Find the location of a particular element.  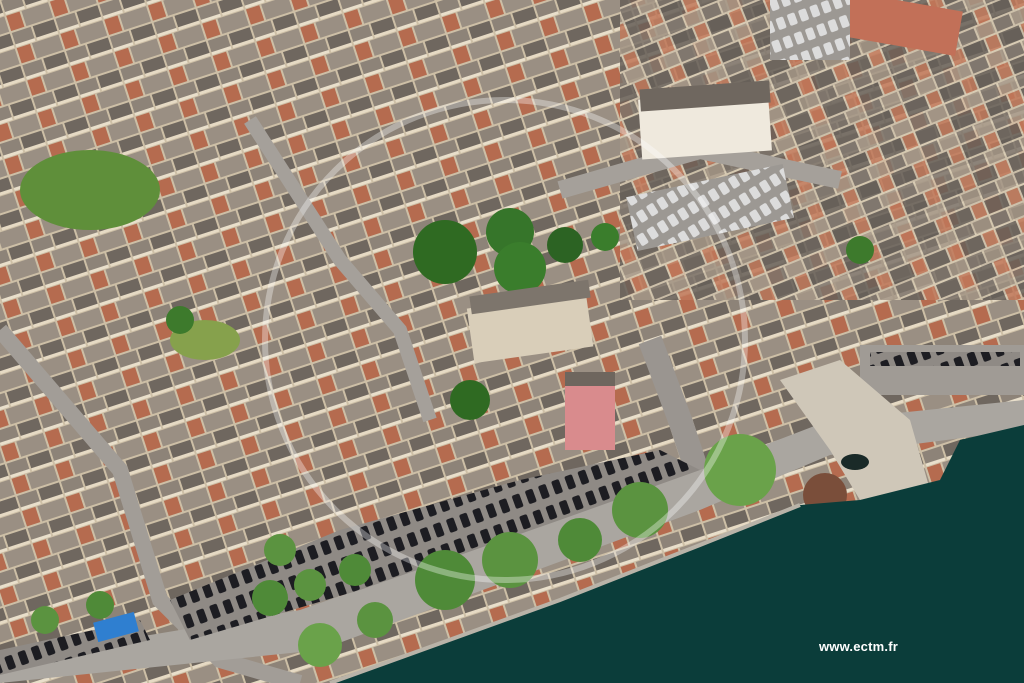

bridge-arch is located at coordinates (855, 462).